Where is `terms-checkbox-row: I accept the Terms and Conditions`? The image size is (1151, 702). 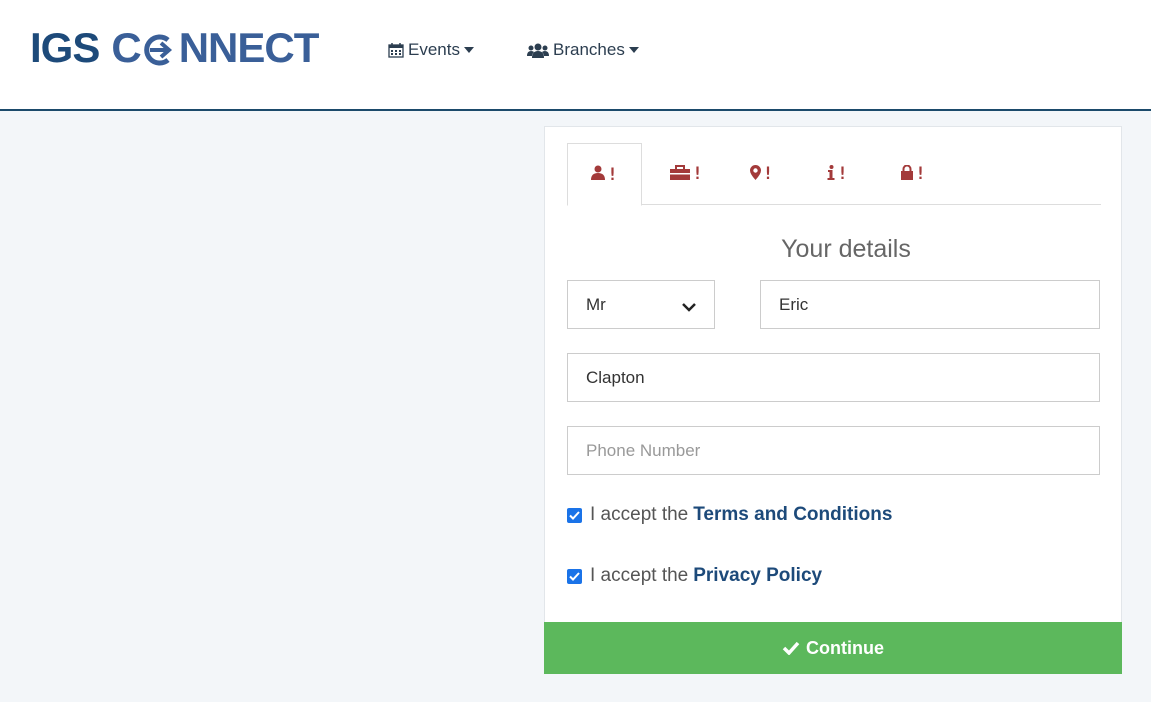
terms-checkbox-row: I accept the Terms and Conditions is located at coordinates (729, 515).